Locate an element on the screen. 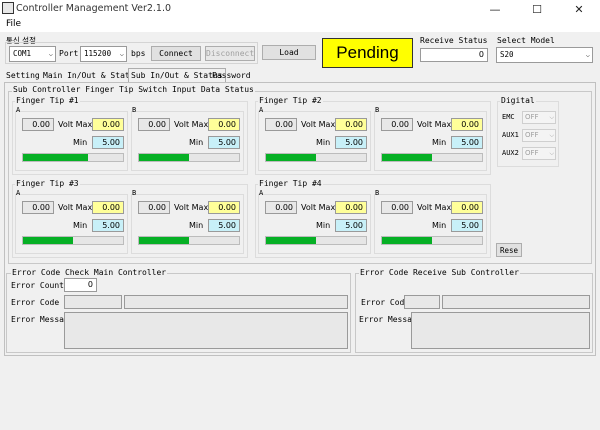 The image size is (600, 430). port-label: Port is located at coordinates (69, 53).